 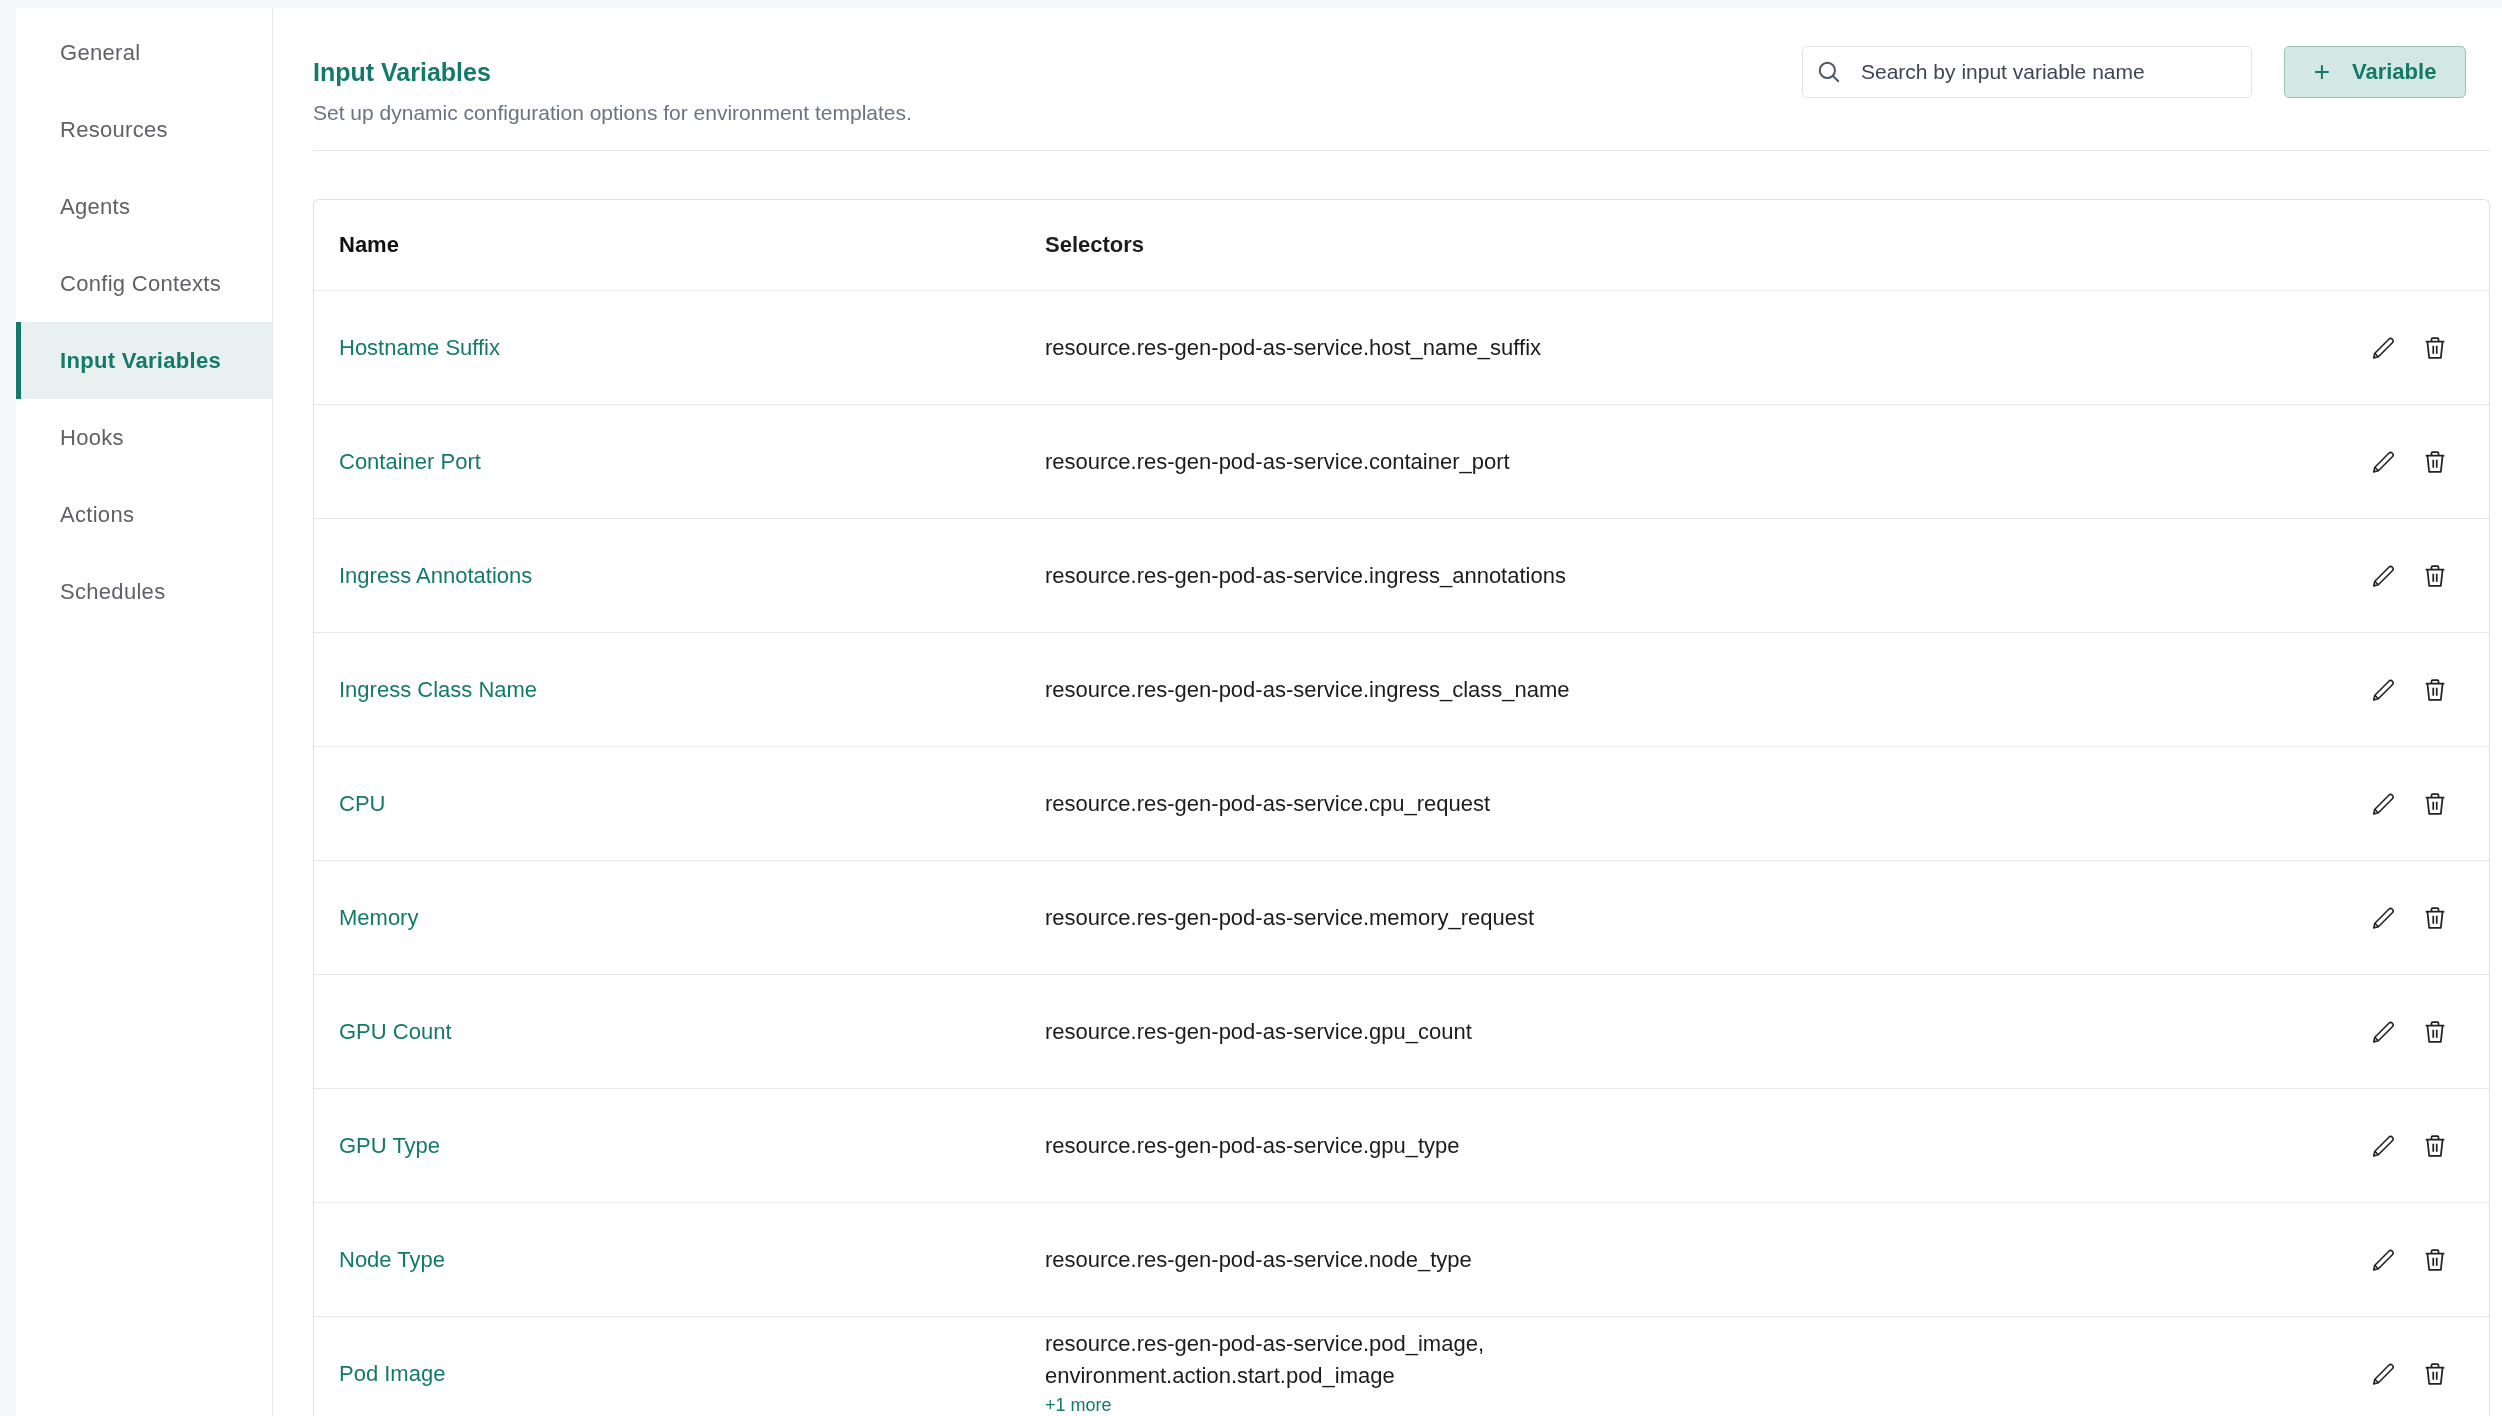 I want to click on add-variable-button: + Variable, so click(x=2375, y=72).